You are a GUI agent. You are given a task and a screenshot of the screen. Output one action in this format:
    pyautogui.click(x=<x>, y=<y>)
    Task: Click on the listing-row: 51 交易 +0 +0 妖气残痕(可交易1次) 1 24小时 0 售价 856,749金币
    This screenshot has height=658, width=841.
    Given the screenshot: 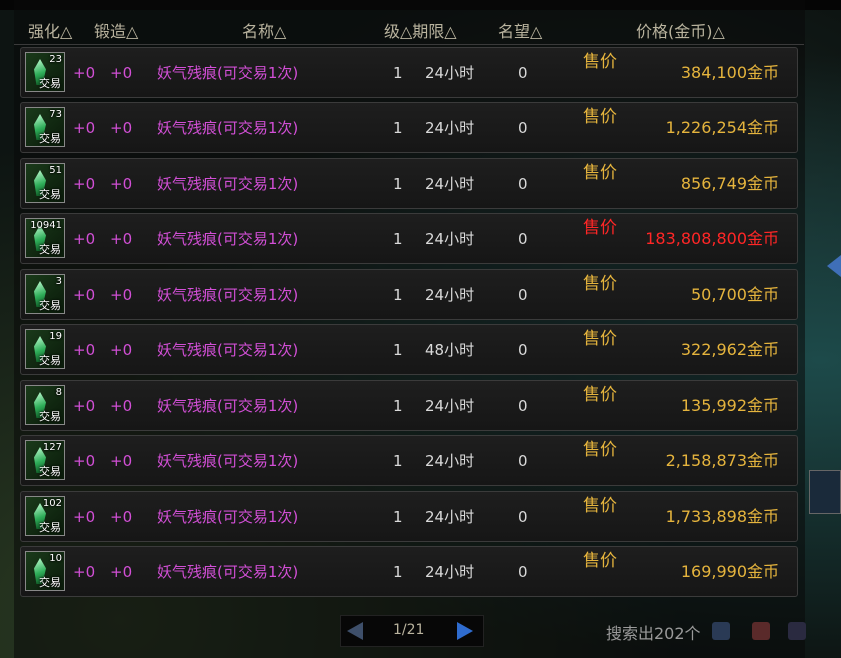 What is the action you would take?
    pyautogui.click(x=409, y=183)
    